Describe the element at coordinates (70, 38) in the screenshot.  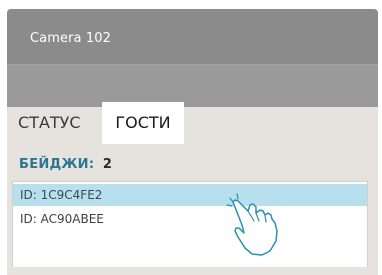
I see `window-title: Camera 102` at that location.